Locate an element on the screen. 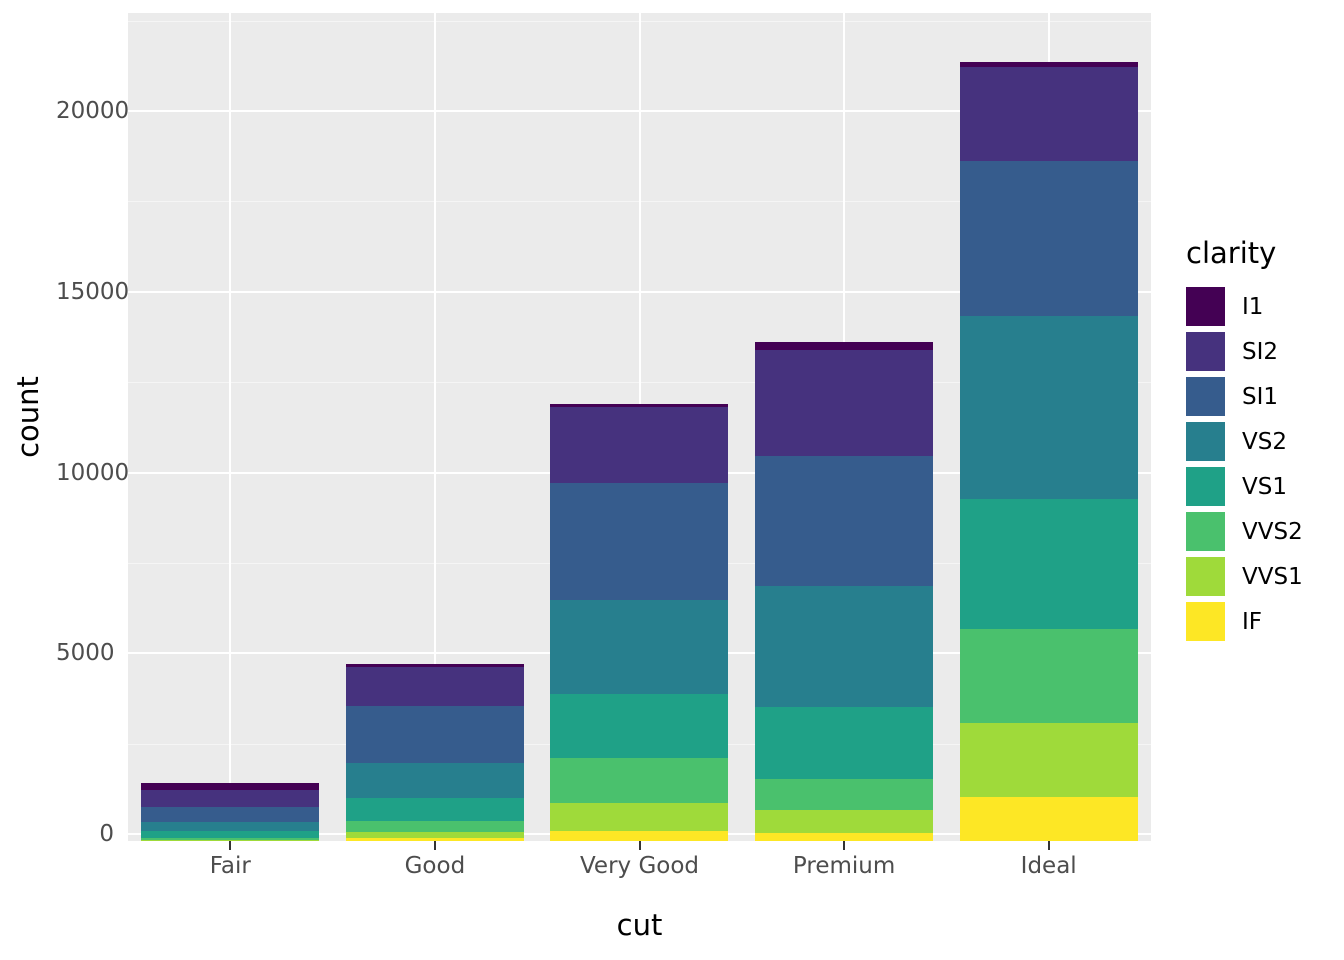 This screenshot has width=1344, height=960. bar-segment-ideal-vvs1 is located at coordinates (1048, 760).